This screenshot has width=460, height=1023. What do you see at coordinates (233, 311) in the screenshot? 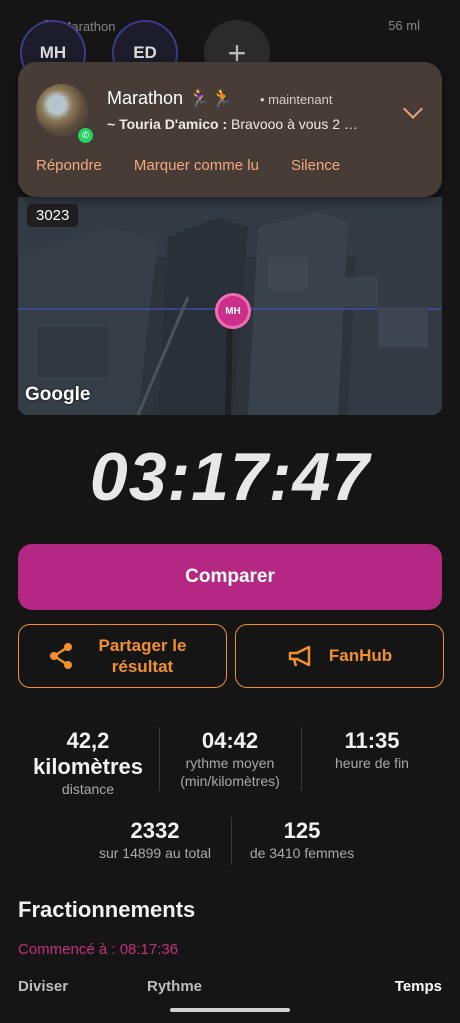
I see `runner-marker: MH` at bounding box center [233, 311].